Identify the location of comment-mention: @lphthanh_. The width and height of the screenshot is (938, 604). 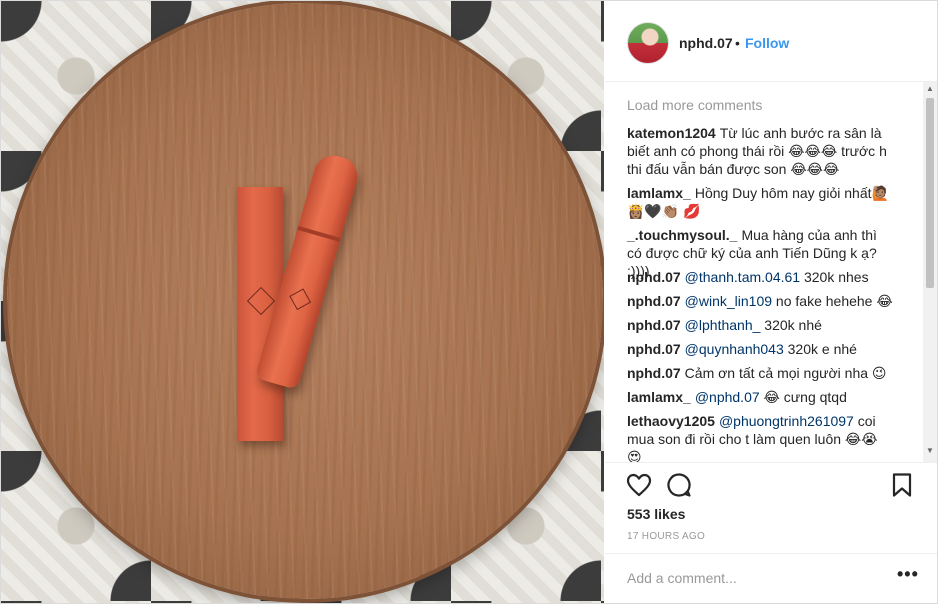
(723, 325).